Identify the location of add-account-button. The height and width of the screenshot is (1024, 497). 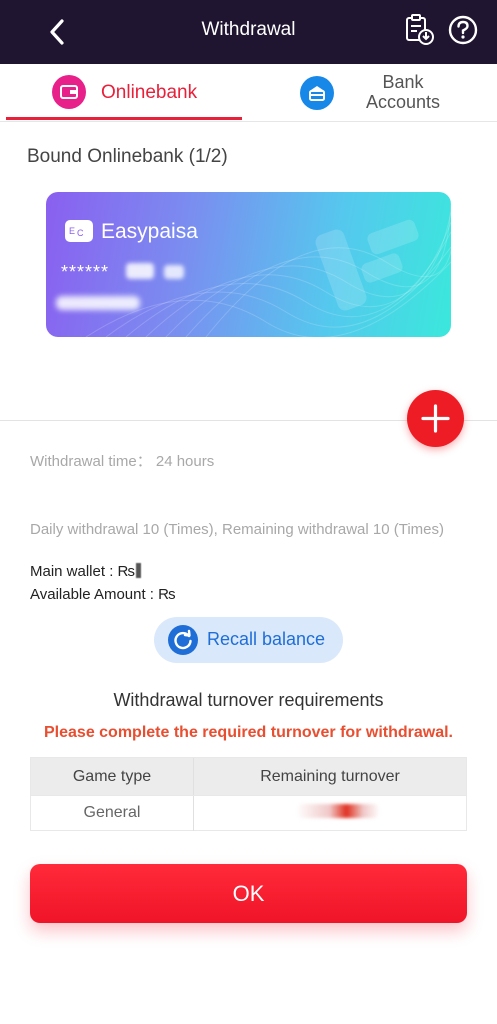
(435, 418).